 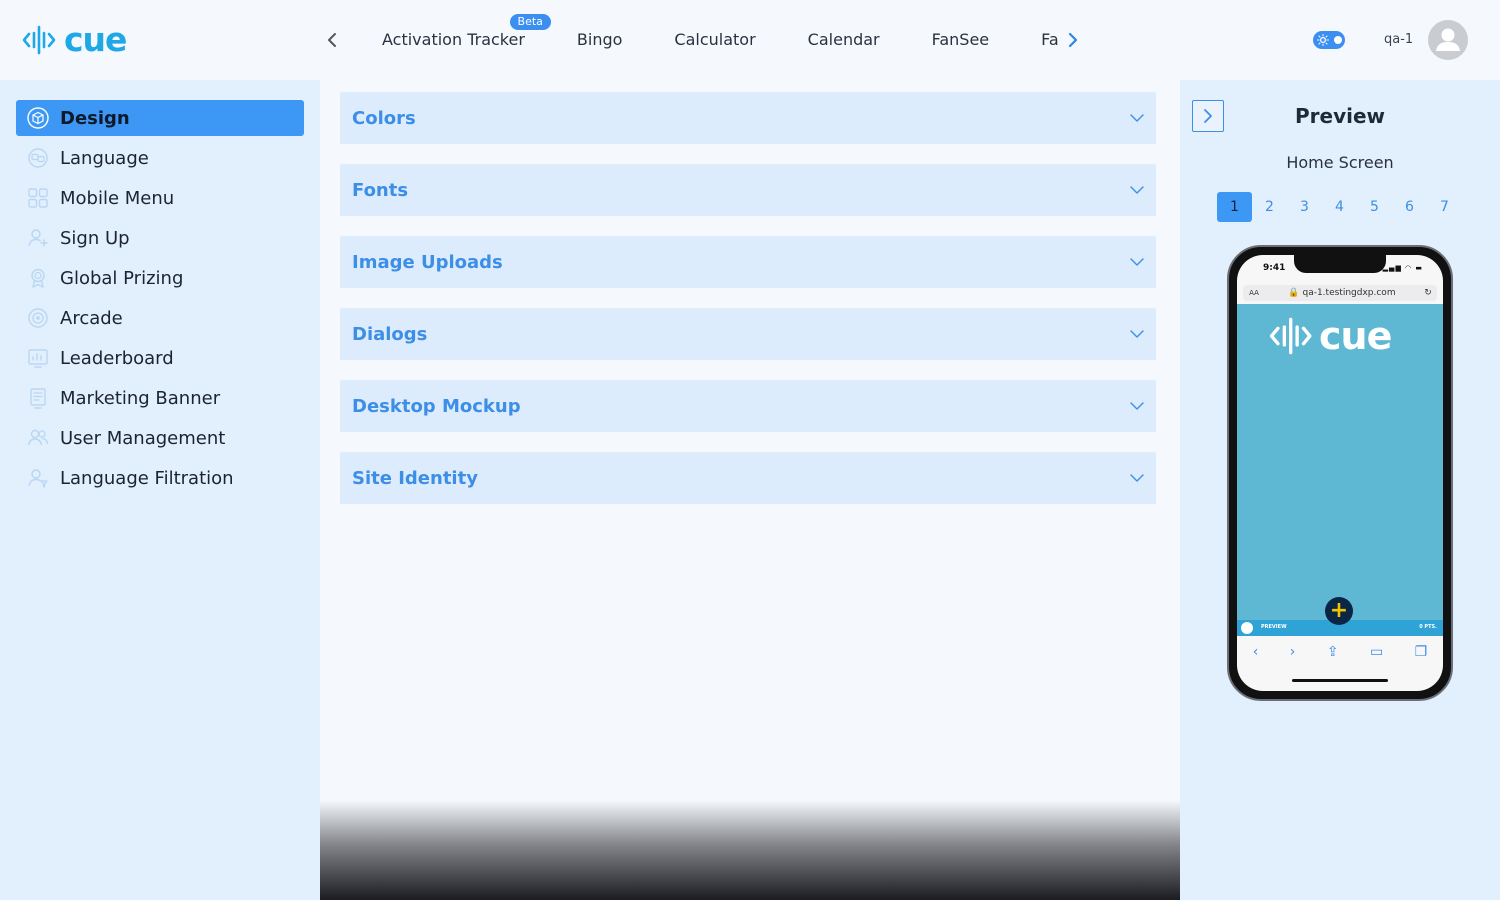 I want to click on tabs-scroll-left-button, so click(x=332, y=40).